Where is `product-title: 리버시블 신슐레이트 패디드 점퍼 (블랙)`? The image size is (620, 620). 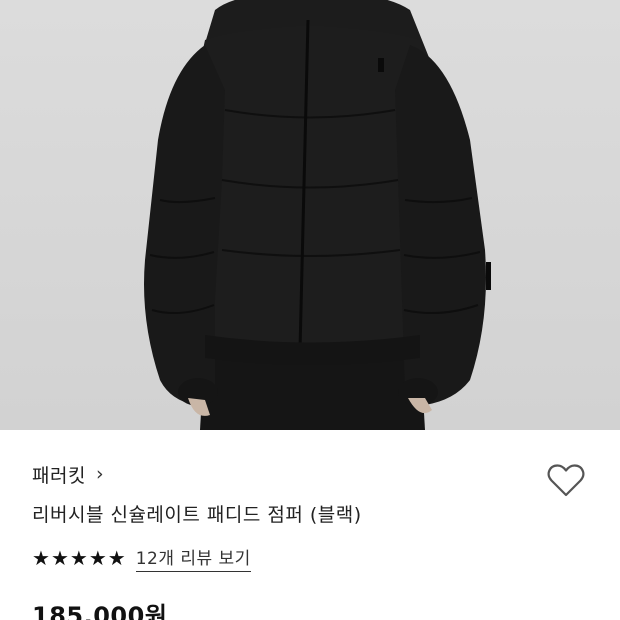 product-title: 리버시블 신슐레이트 패디드 점퍼 (블랙) is located at coordinates (197, 515).